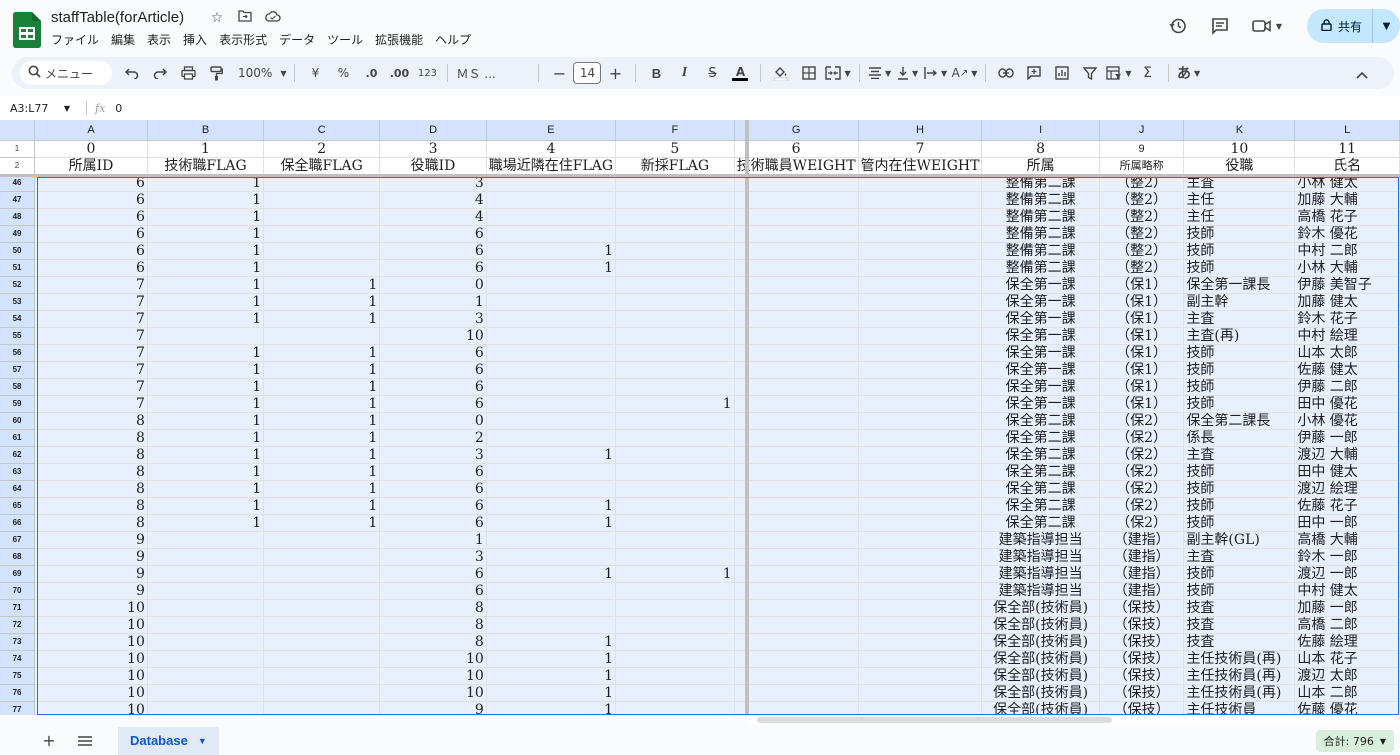  Describe the element at coordinates (1347, 200) in the screenshot. I see `cell-l: 加藤 大輔` at that location.